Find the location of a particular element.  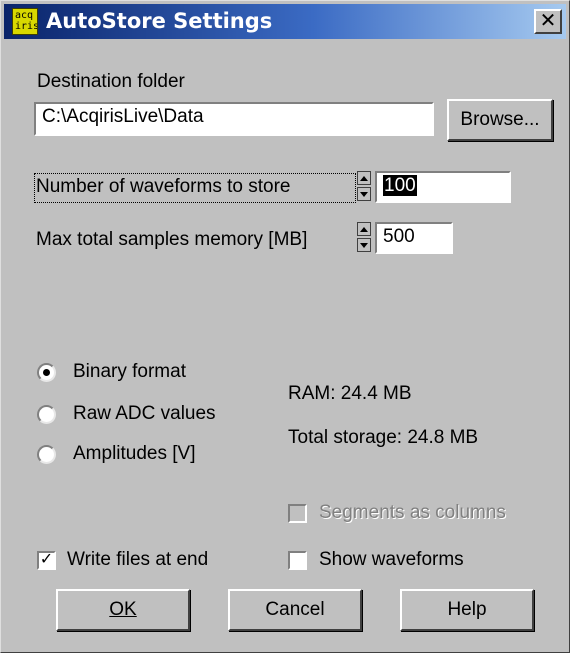

close-icon: ✕ is located at coordinates (548, 21).